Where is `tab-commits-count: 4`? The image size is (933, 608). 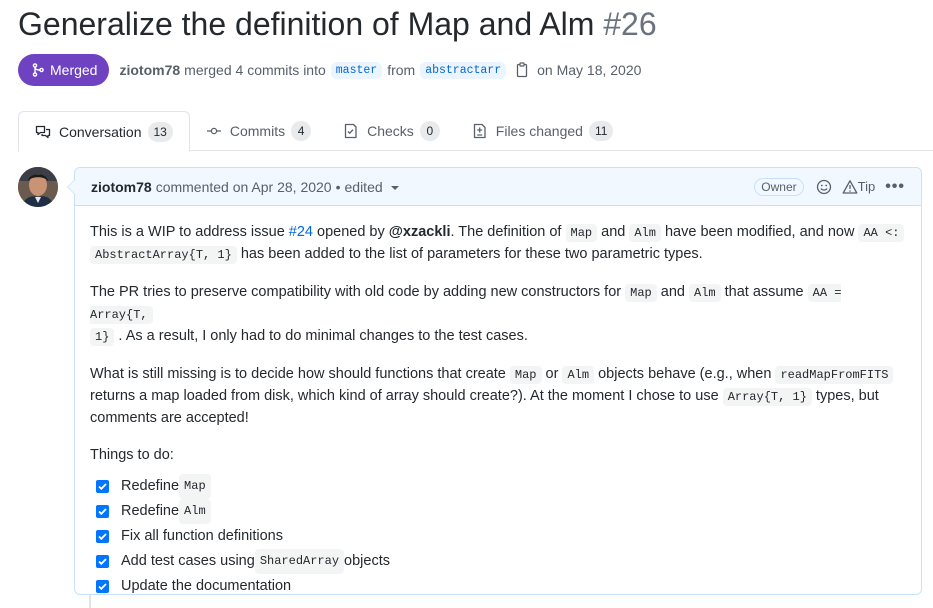
tab-commits-count: 4 is located at coordinates (301, 131).